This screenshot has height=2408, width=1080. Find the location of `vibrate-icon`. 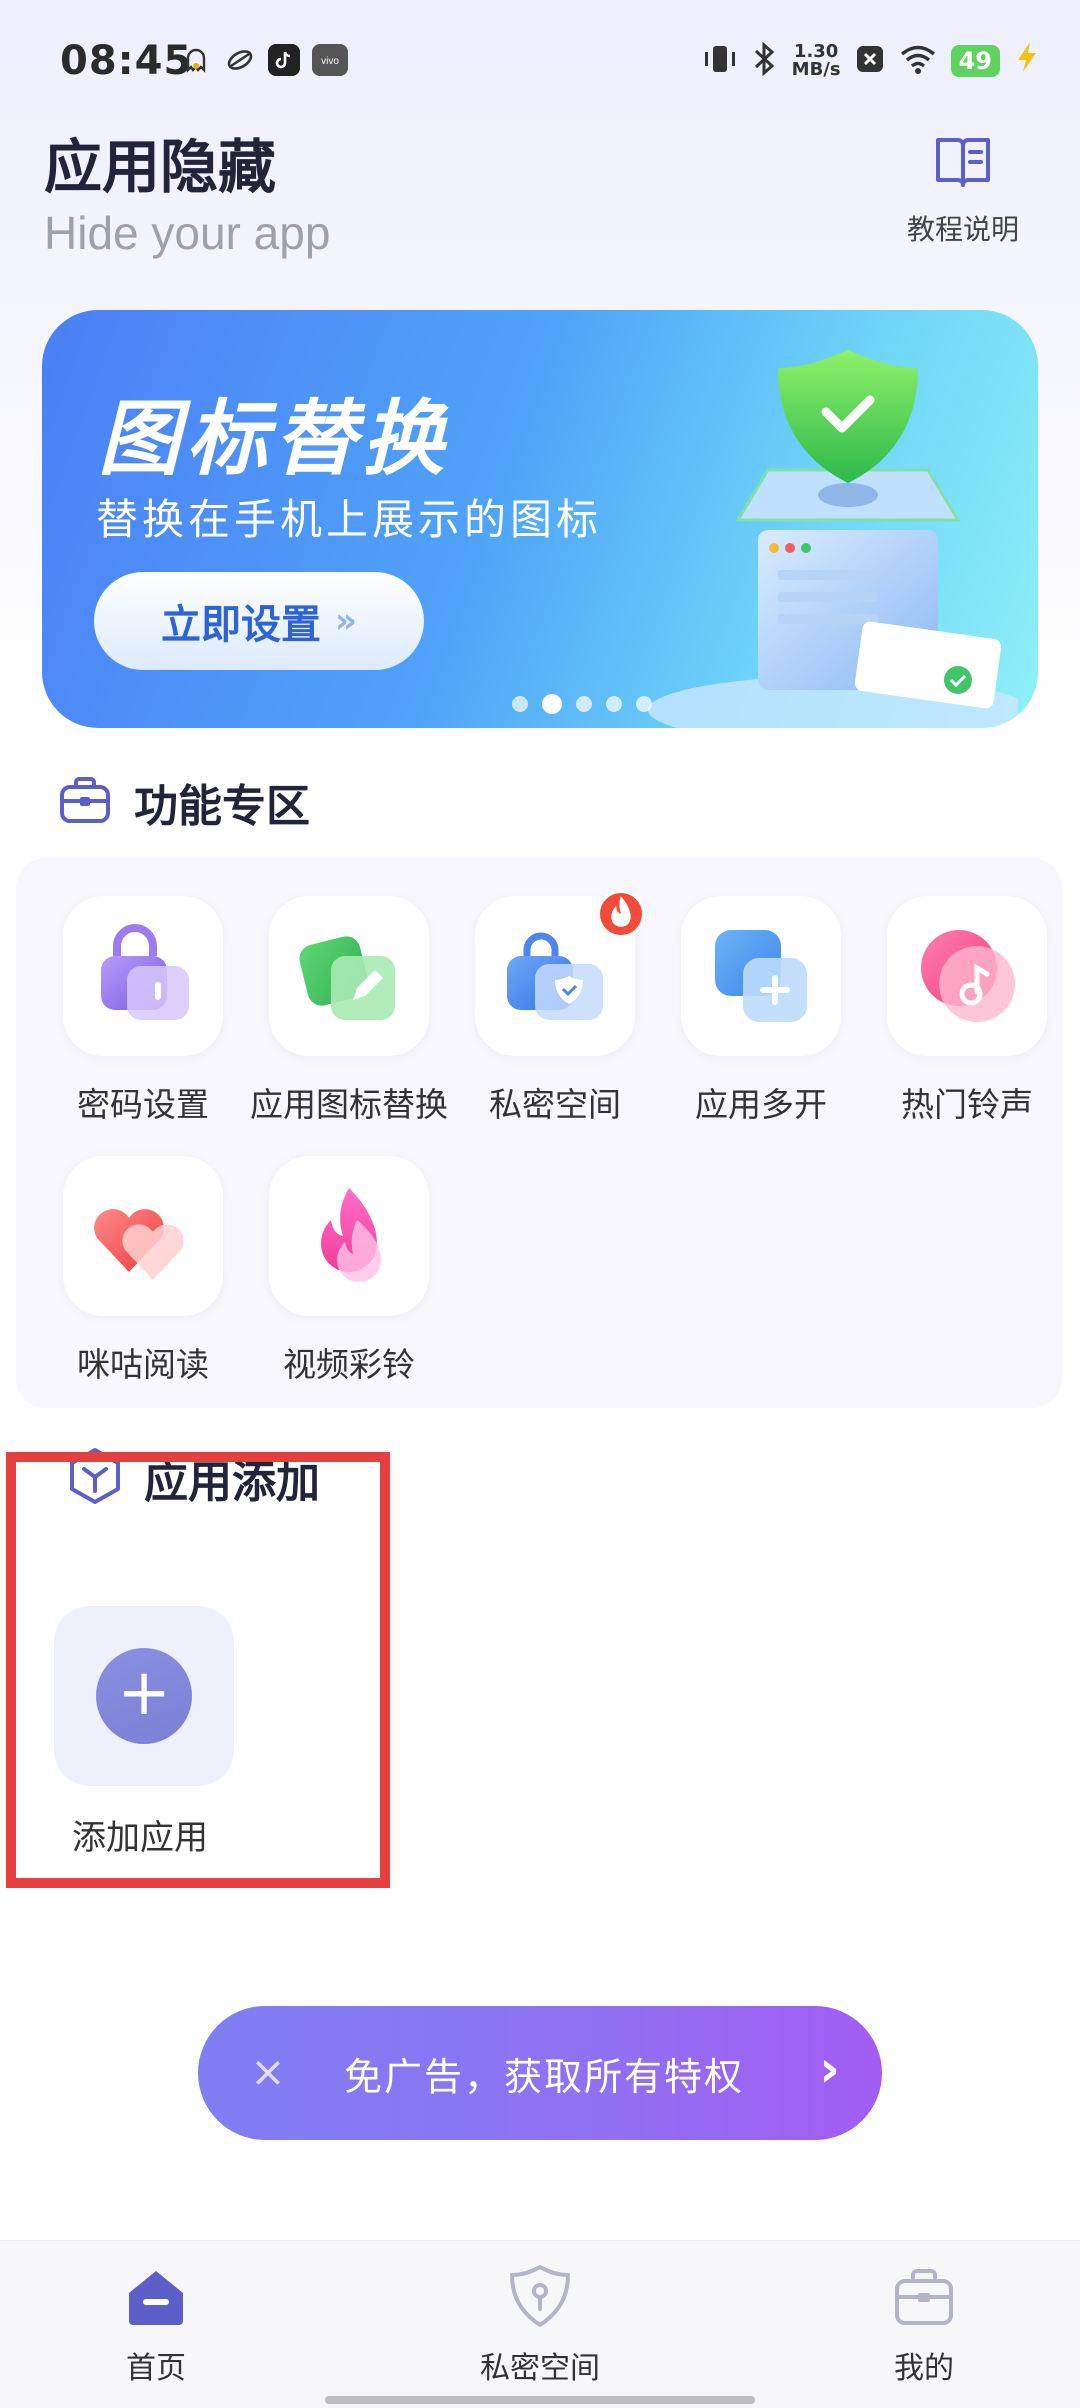

vibrate-icon is located at coordinates (720, 61).